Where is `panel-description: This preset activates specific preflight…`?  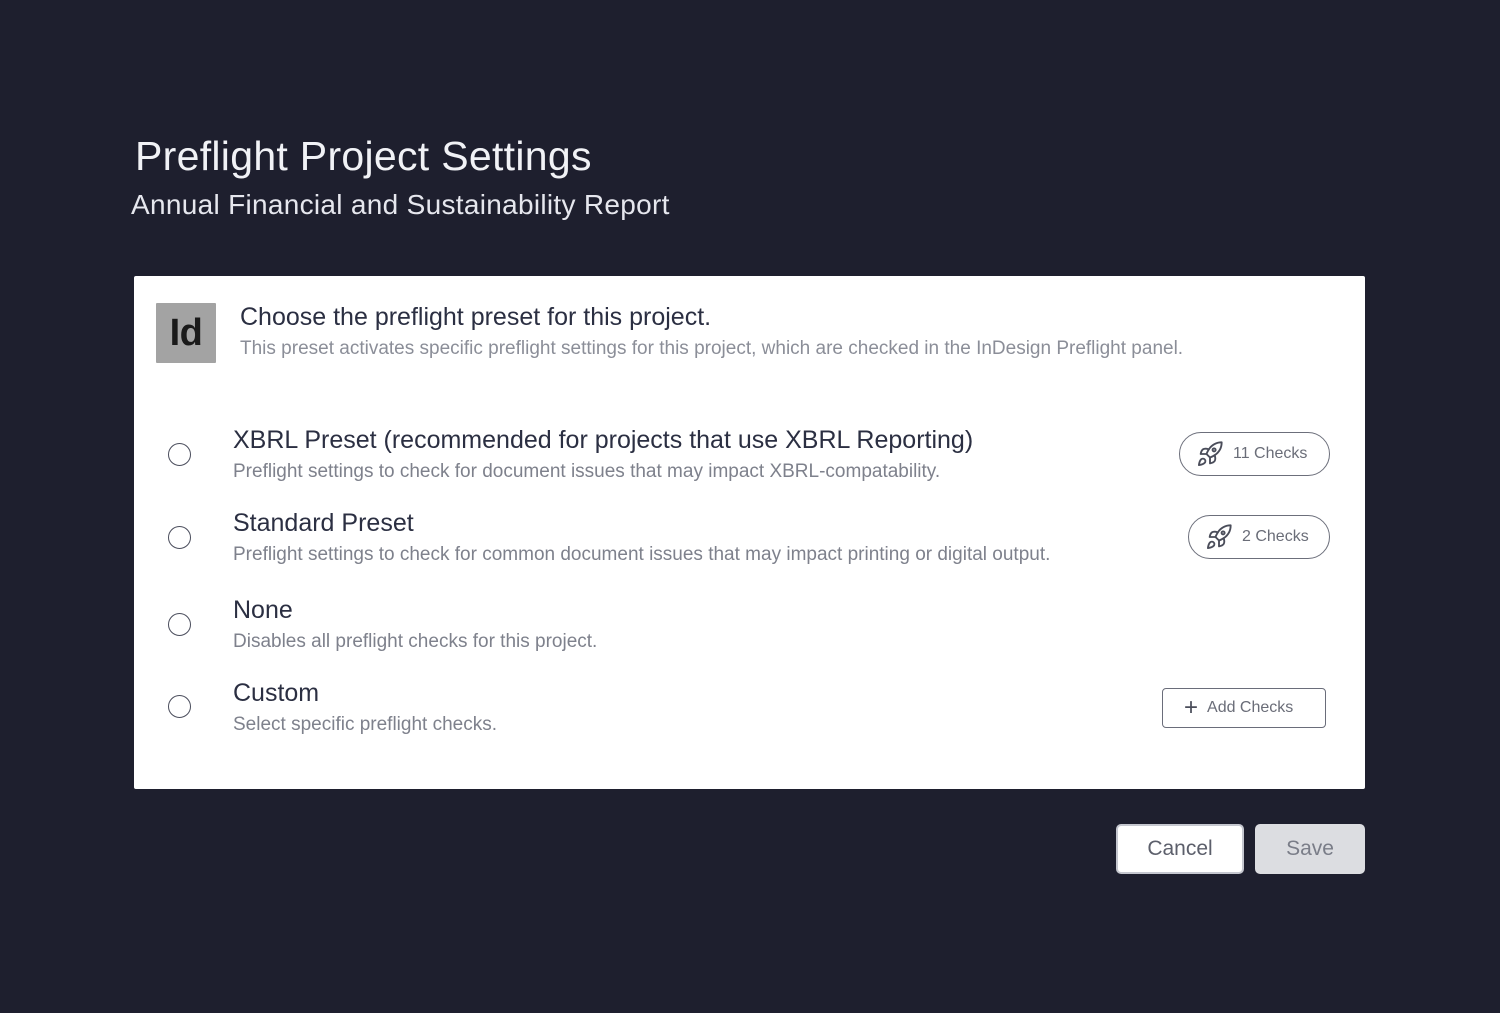
panel-description: This preset activates specific preflight… is located at coordinates (712, 348).